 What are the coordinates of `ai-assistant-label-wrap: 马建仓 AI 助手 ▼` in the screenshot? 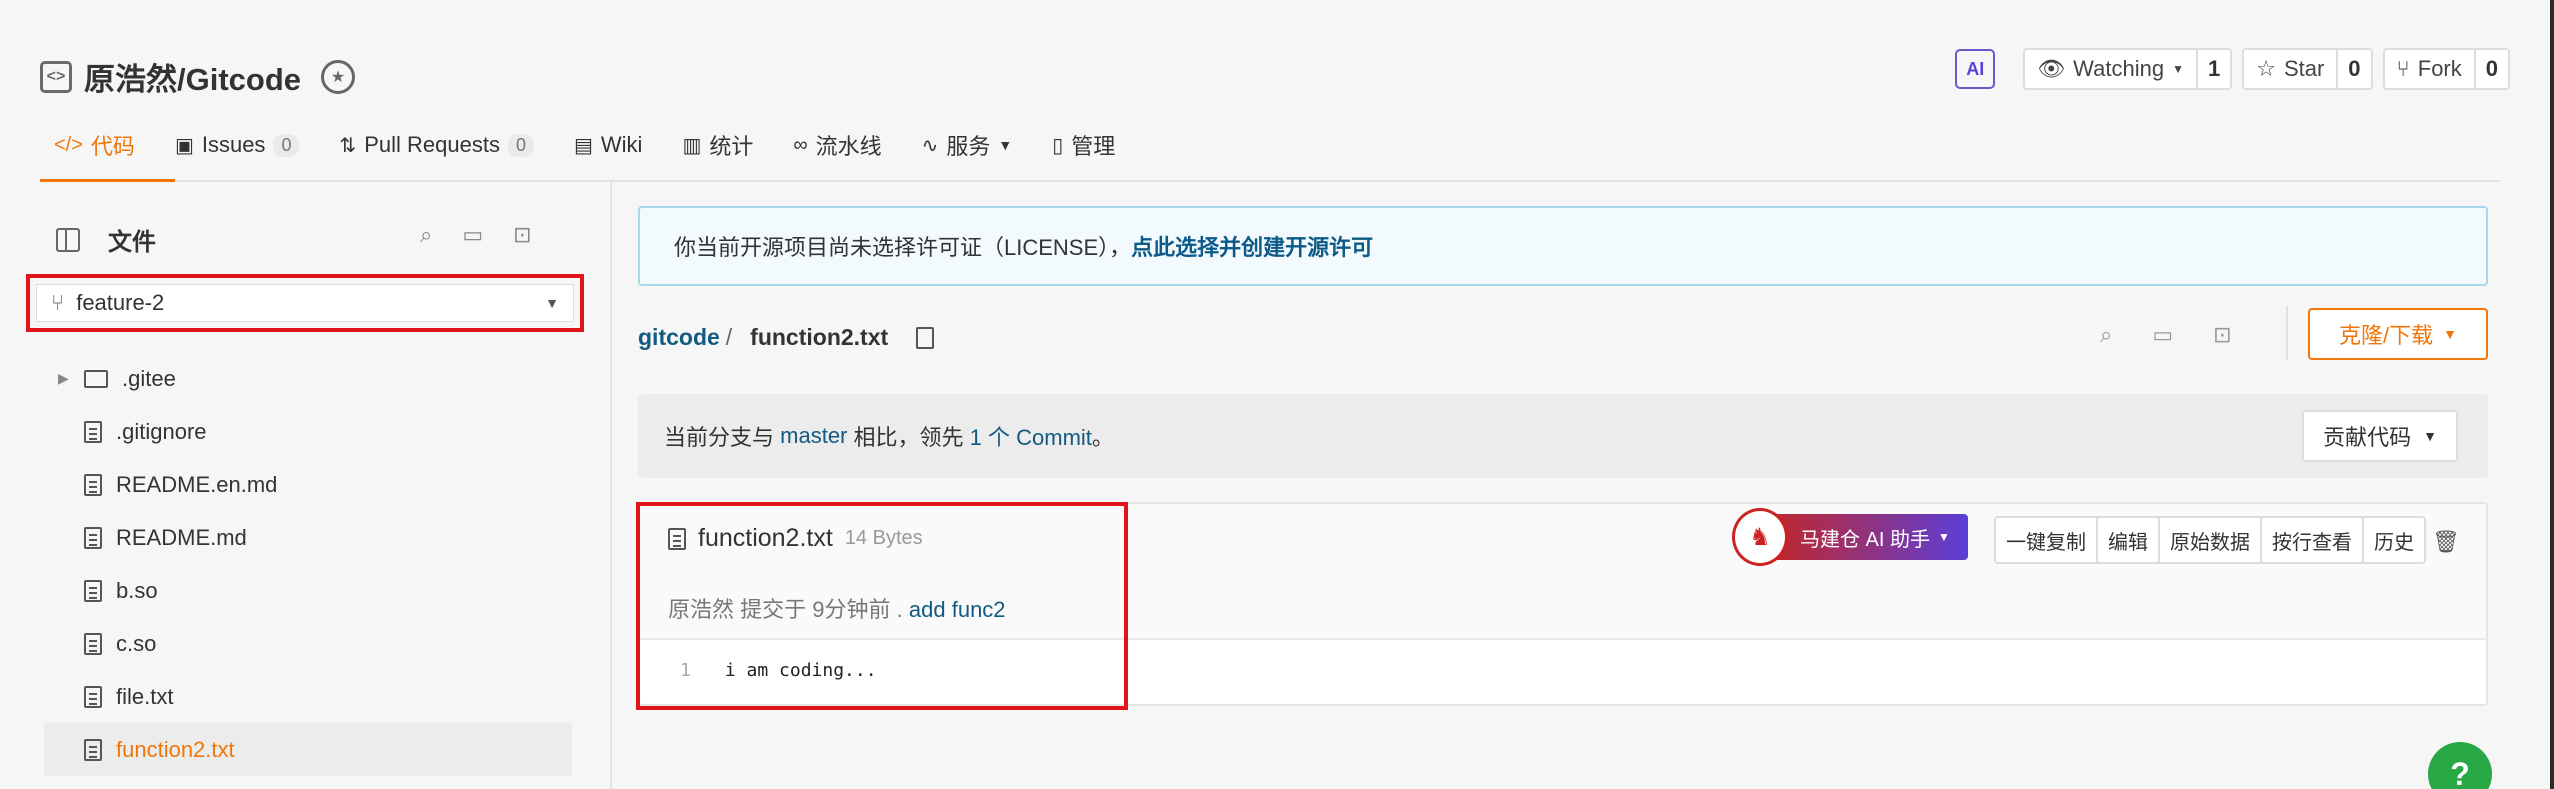 It's located at (1871, 537).